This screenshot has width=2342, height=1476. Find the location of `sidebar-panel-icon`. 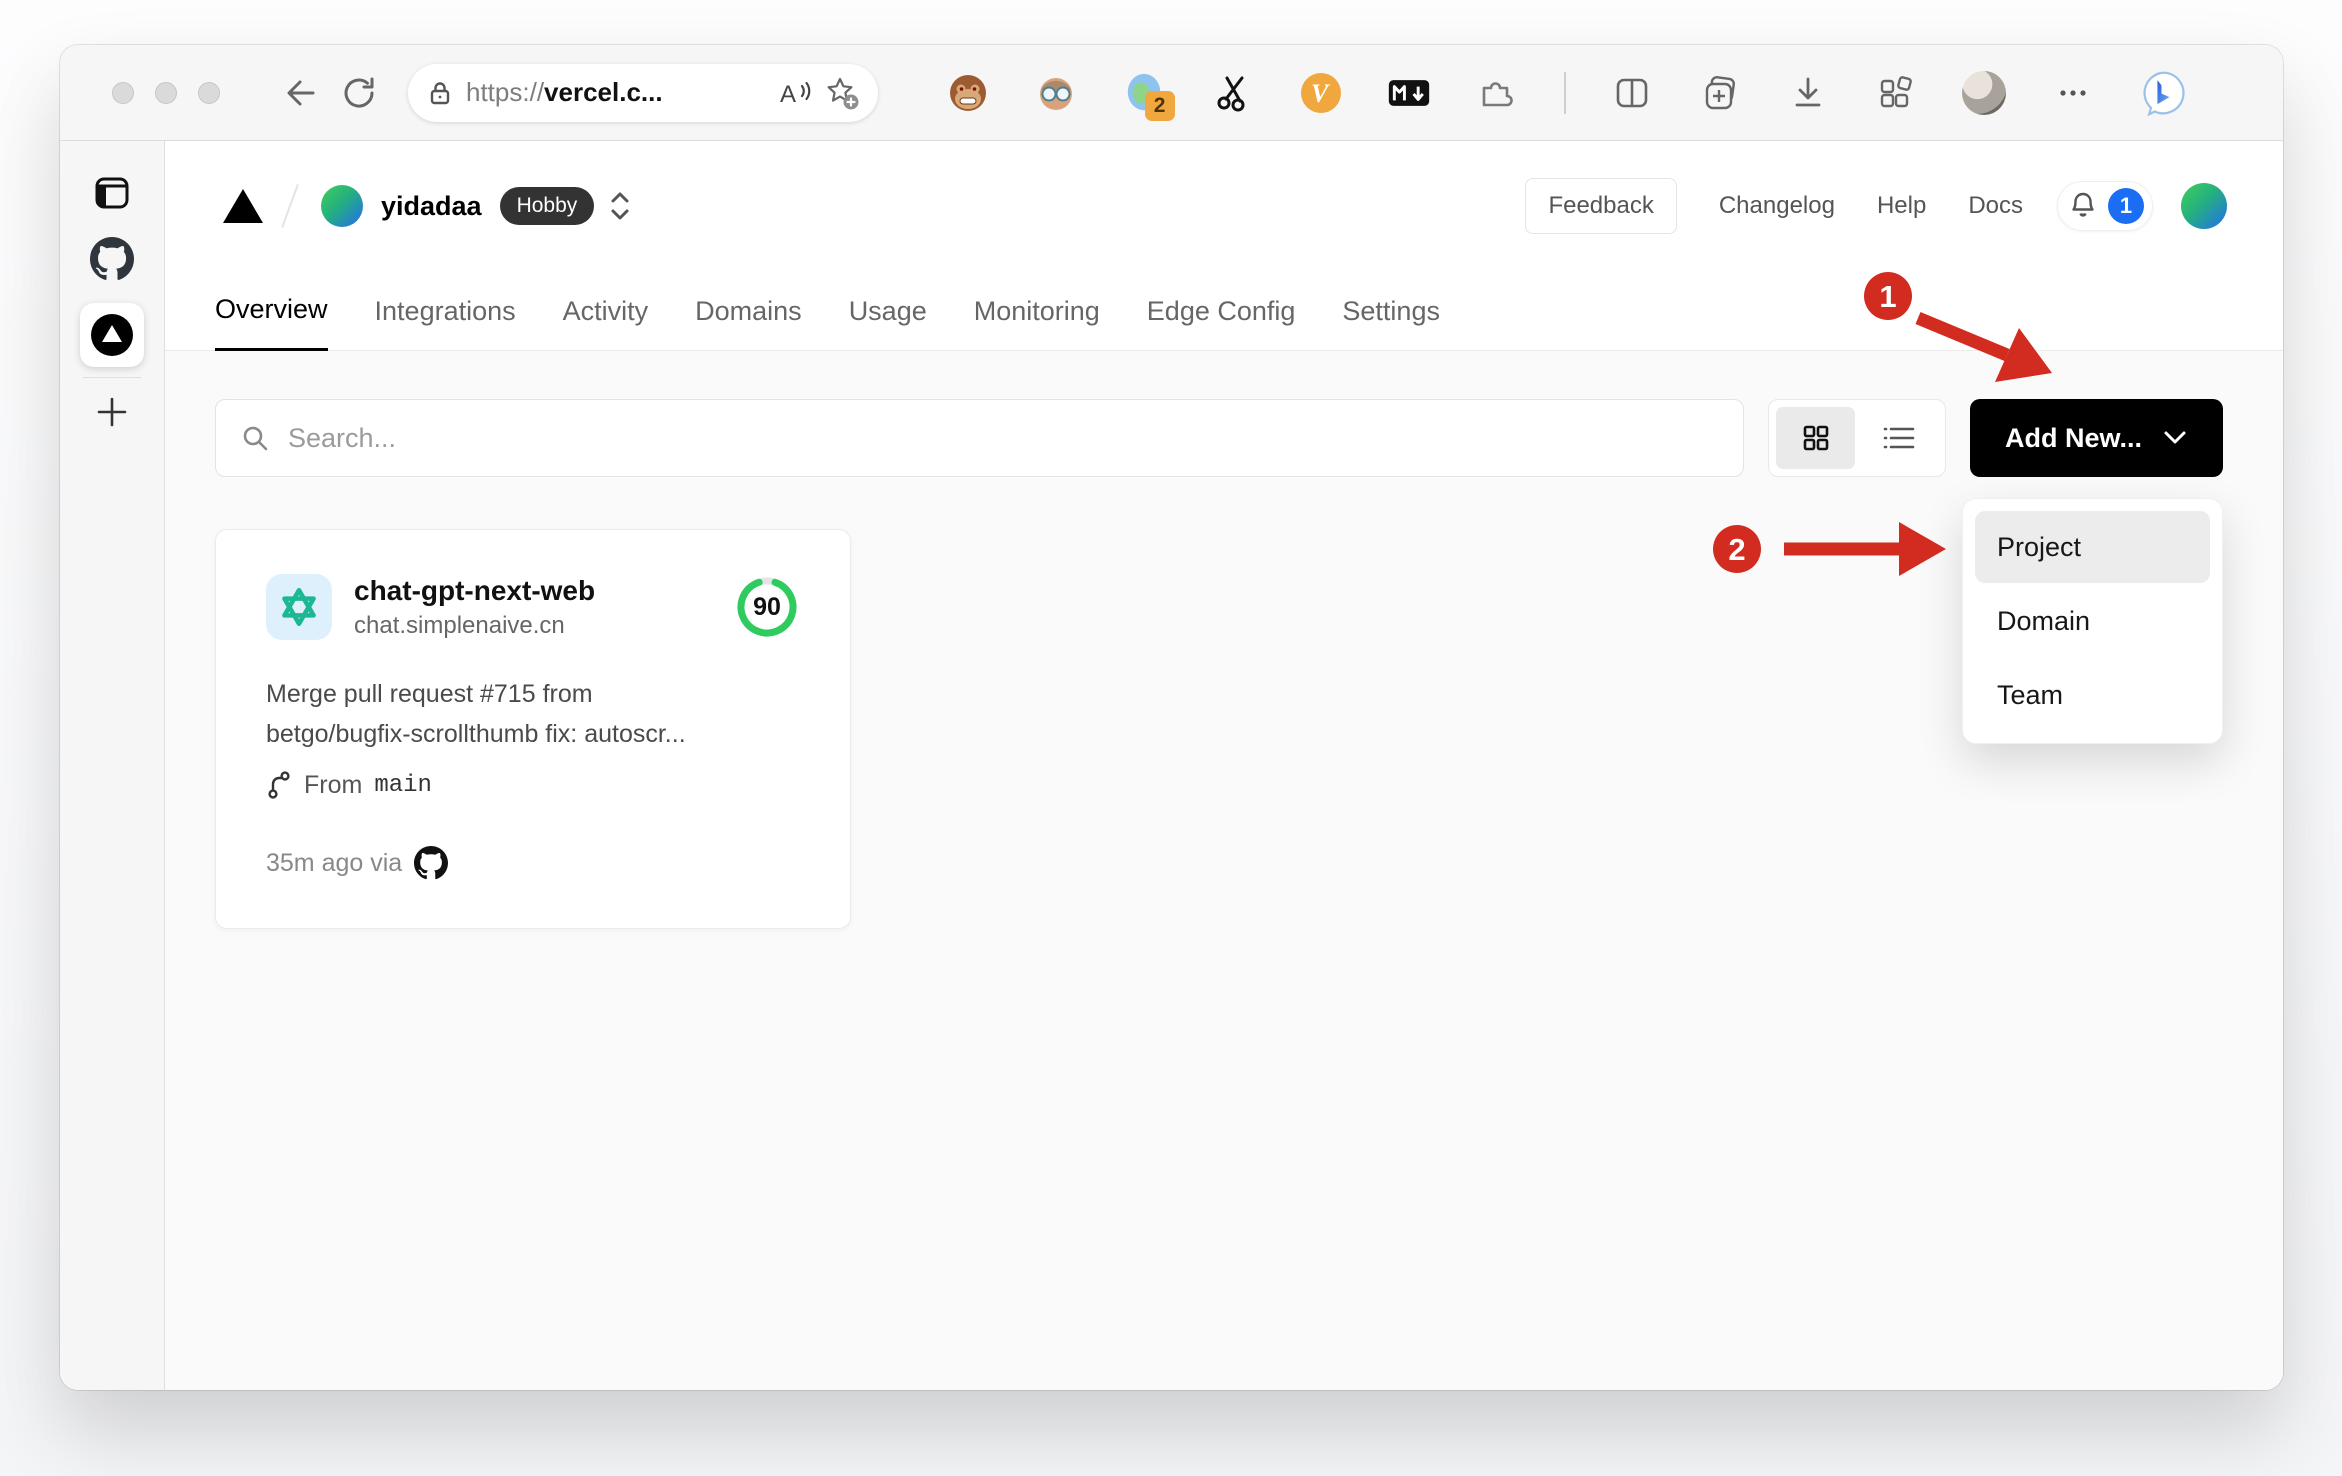

sidebar-panel-icon is located at coordinates (112, 193).